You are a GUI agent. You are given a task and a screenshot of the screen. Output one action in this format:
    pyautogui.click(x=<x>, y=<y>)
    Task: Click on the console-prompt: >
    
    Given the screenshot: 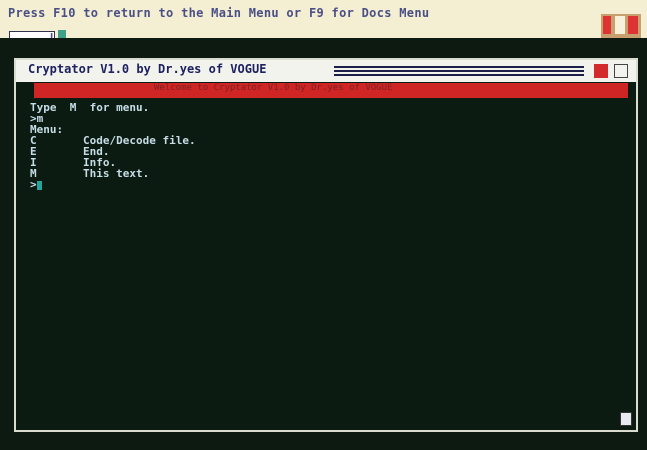 What is the action you would take?
    pyautogui.click(x=33, y=184)
    